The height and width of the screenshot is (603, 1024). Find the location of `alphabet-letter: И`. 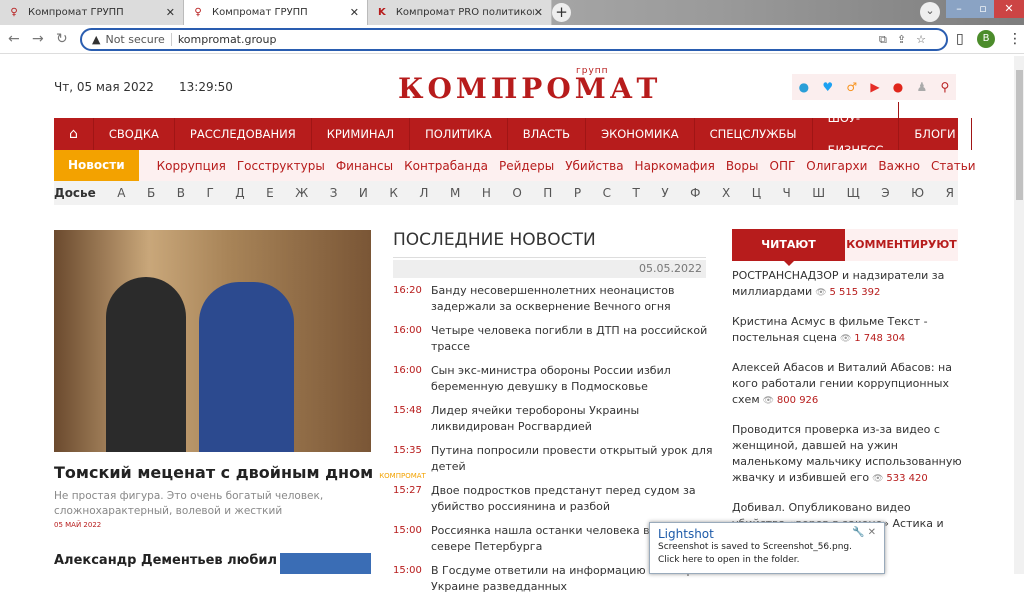

alphabet-letter: И is located at coordinates (363, 193).